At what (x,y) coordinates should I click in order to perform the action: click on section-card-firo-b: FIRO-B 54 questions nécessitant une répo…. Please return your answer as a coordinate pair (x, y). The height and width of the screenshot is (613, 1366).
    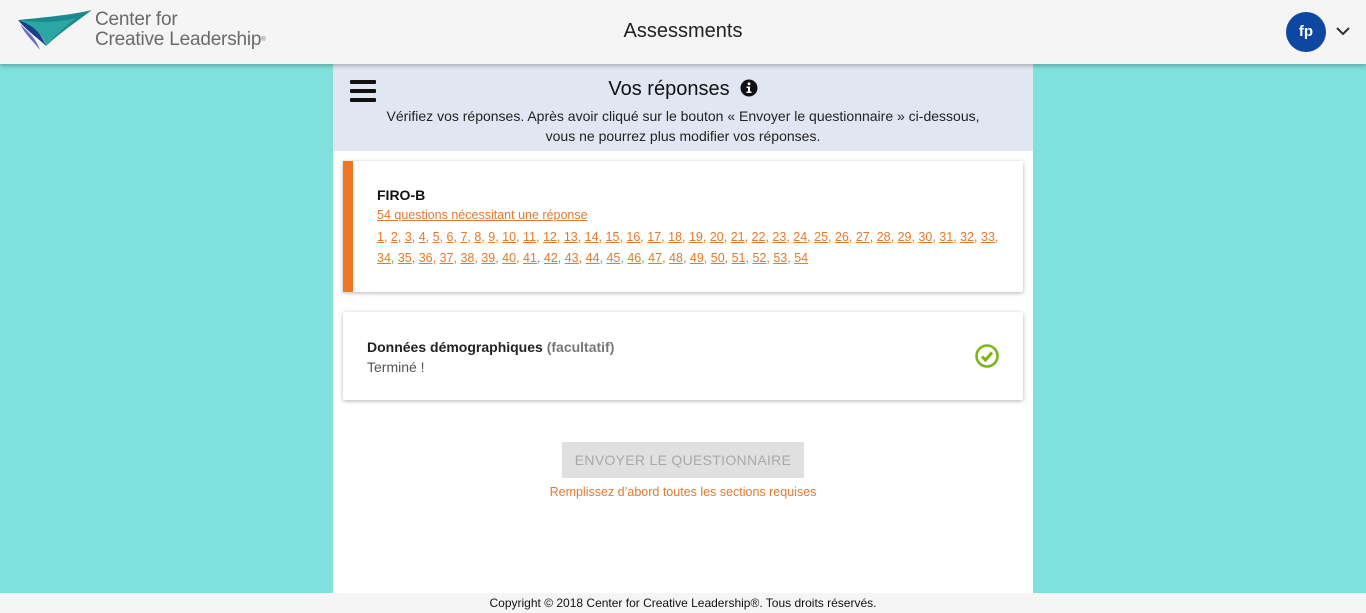
    Looking at the image, I should click on (683, 226).